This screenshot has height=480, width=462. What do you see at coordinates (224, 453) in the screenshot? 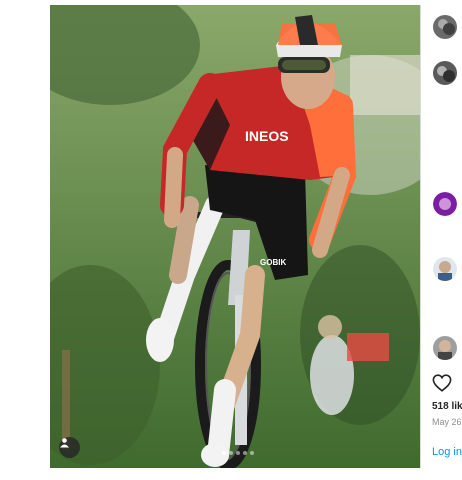
I see `carousel-dot-active` at bounding box center [224, 453].